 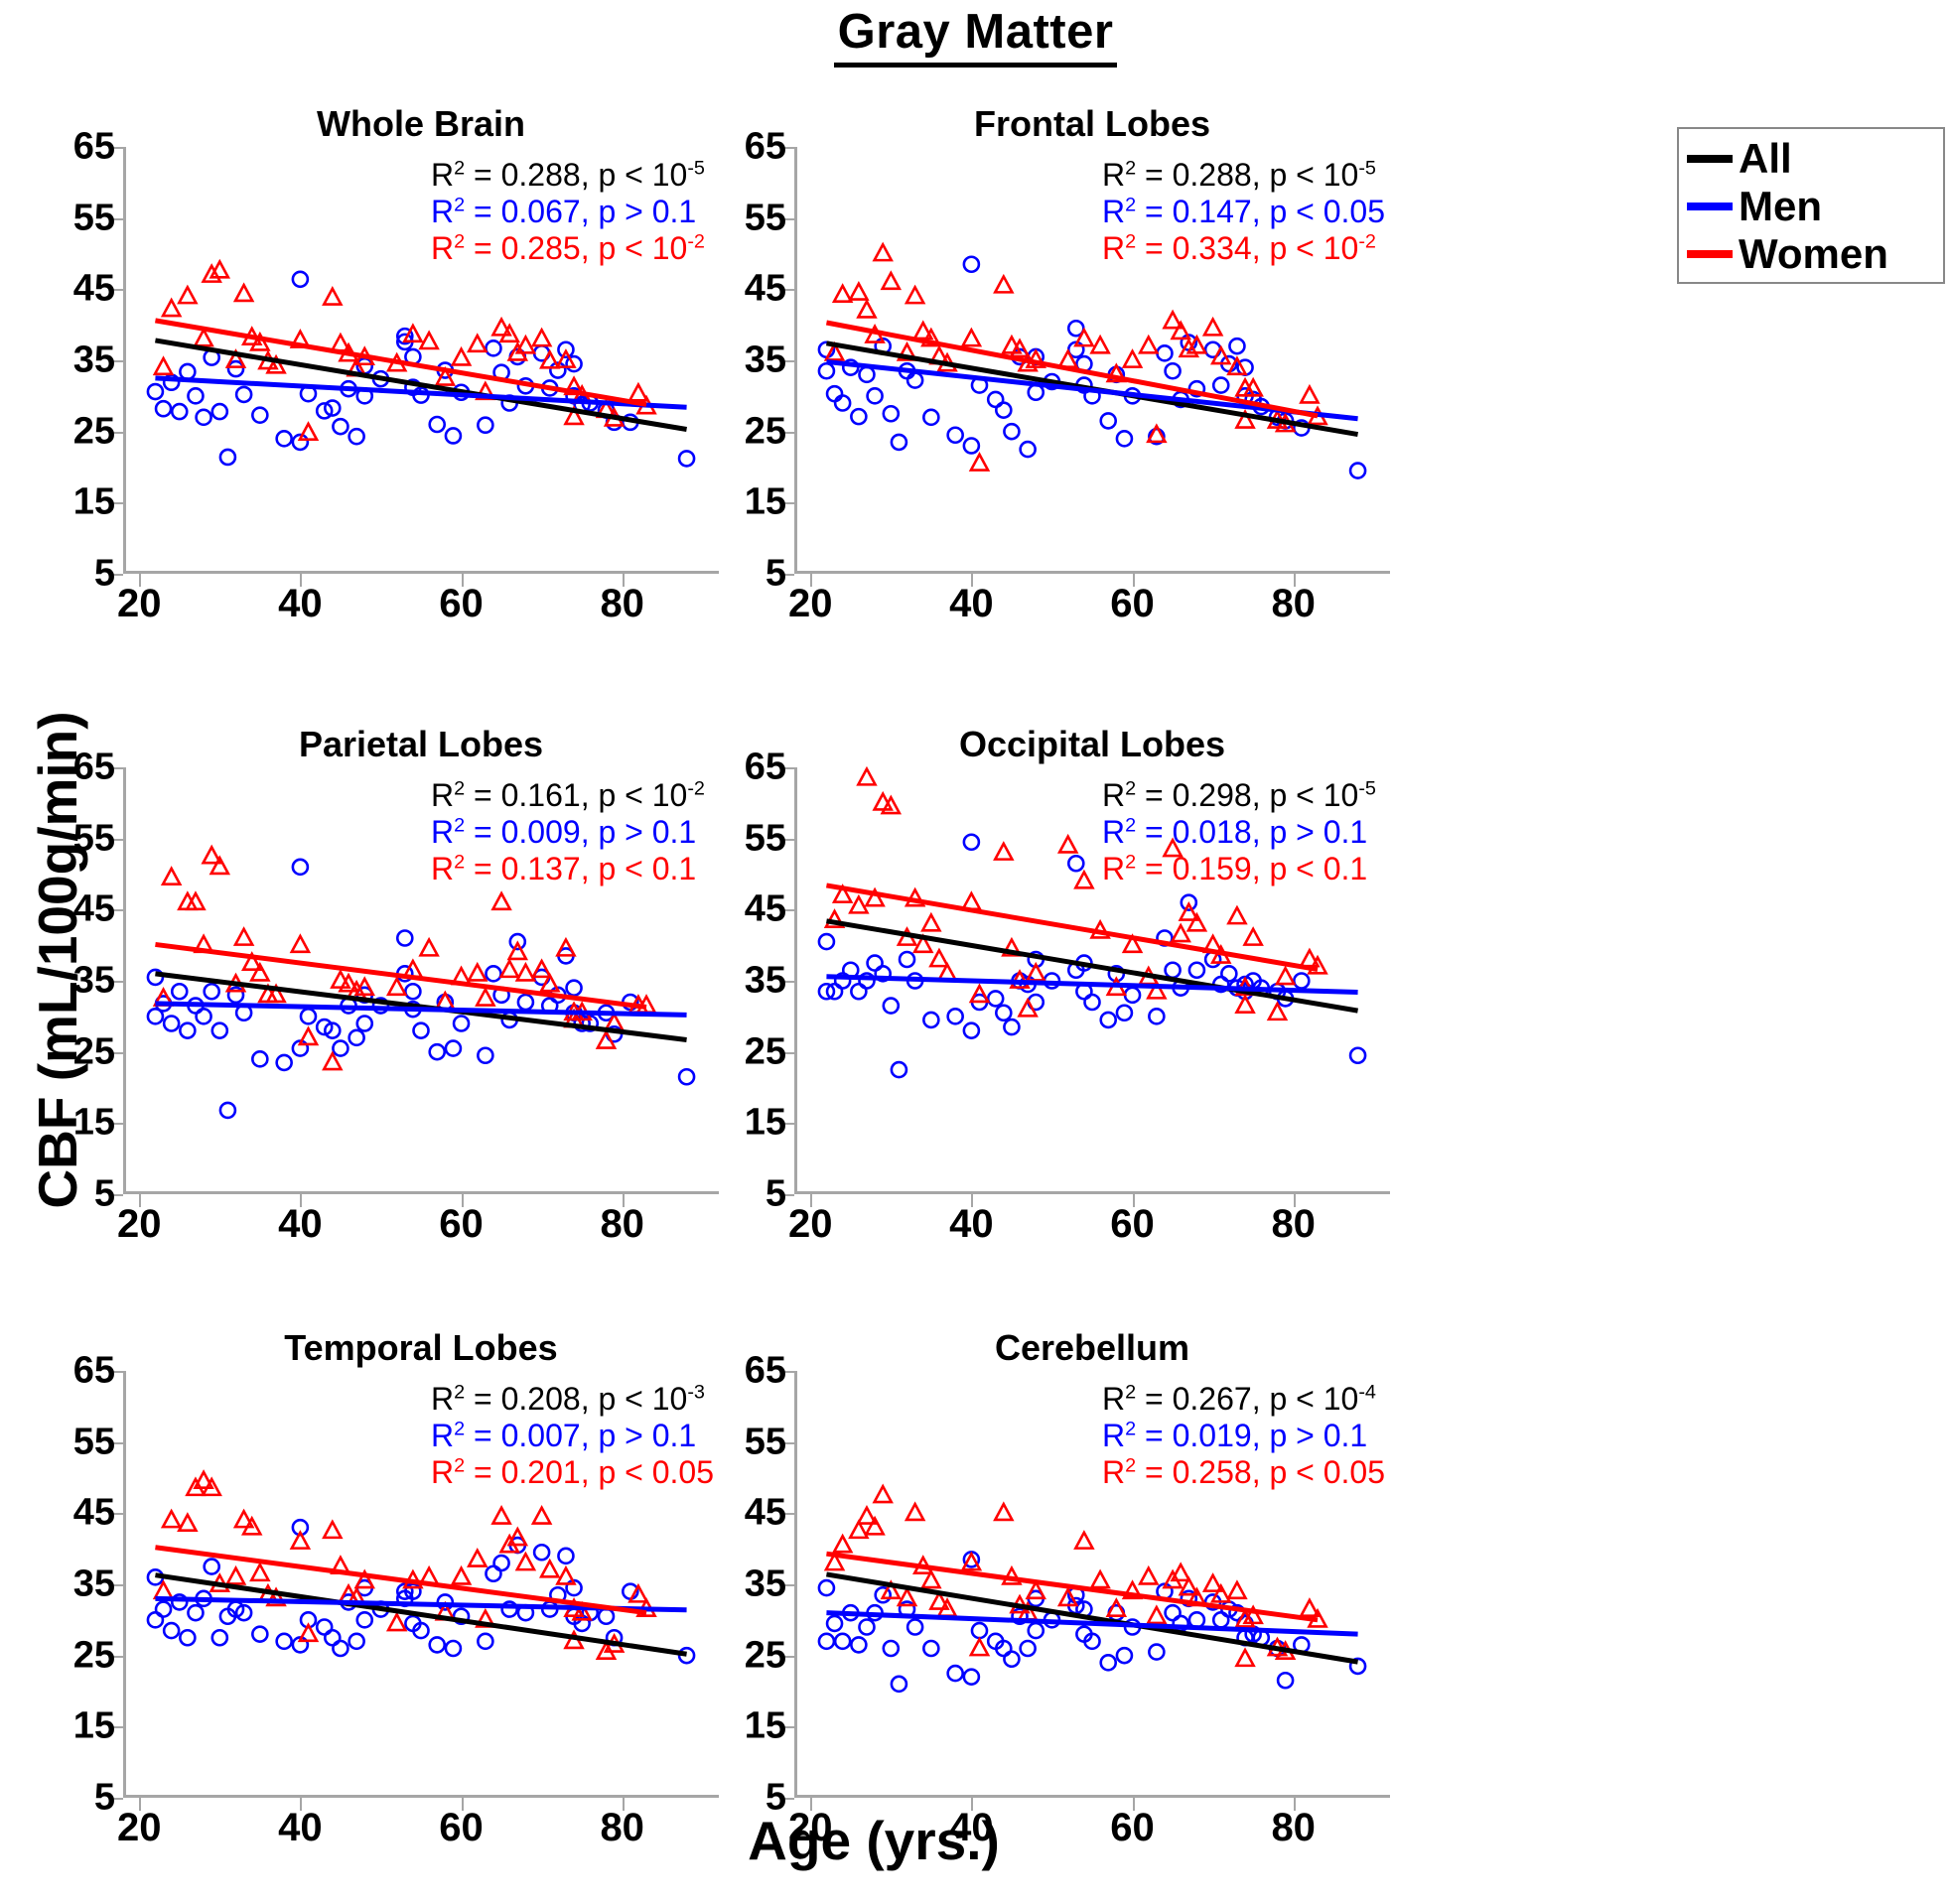 I want to click on figure-title-text: Gray Matter, so click(x=975, y=36).